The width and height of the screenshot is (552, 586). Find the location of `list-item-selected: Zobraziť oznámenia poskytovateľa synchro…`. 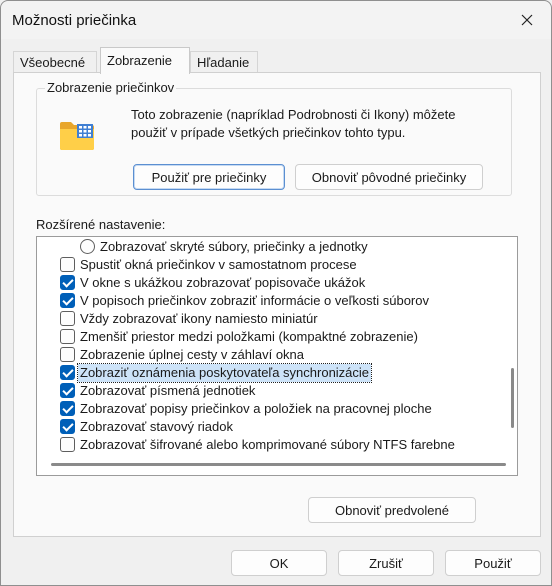

list-item-selected: Zobraziť oznámenia poskytovateľa synchro… is located at coordinates (272, 373).